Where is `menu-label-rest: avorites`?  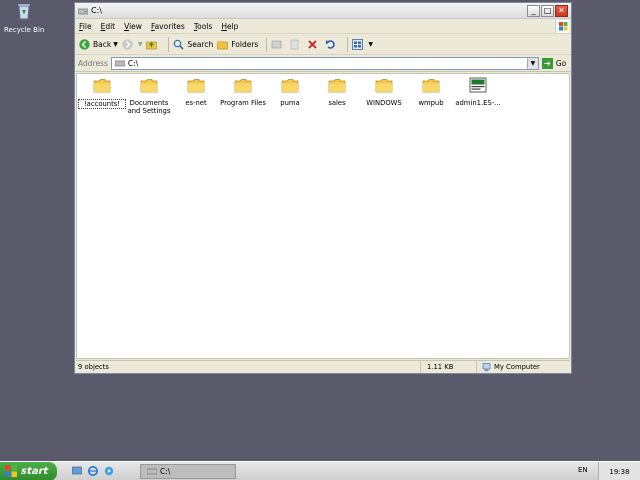 menu-label-rest: avorites is located at coordinates (169, 26).